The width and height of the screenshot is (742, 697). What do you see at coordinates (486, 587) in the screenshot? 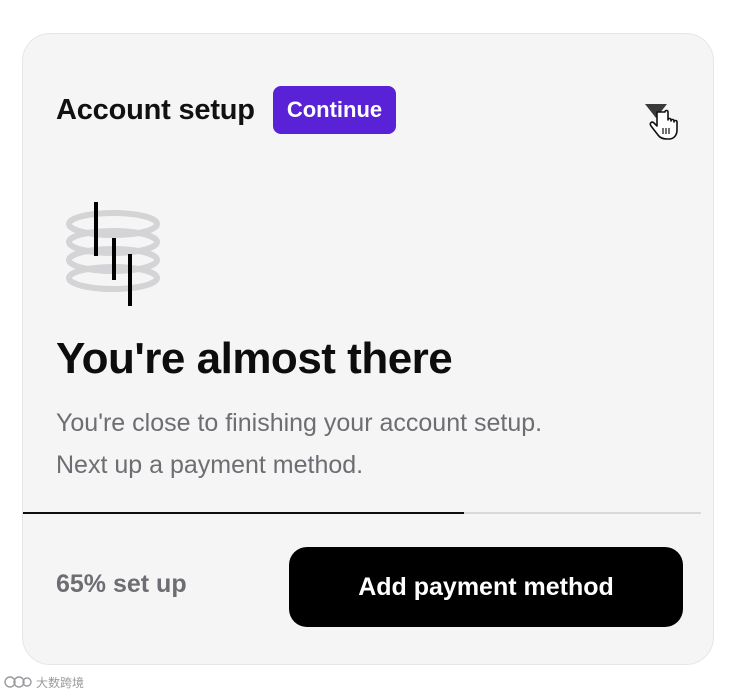
I see `add-payment-method-button: Add payment method` at bounding box center [486, 587].